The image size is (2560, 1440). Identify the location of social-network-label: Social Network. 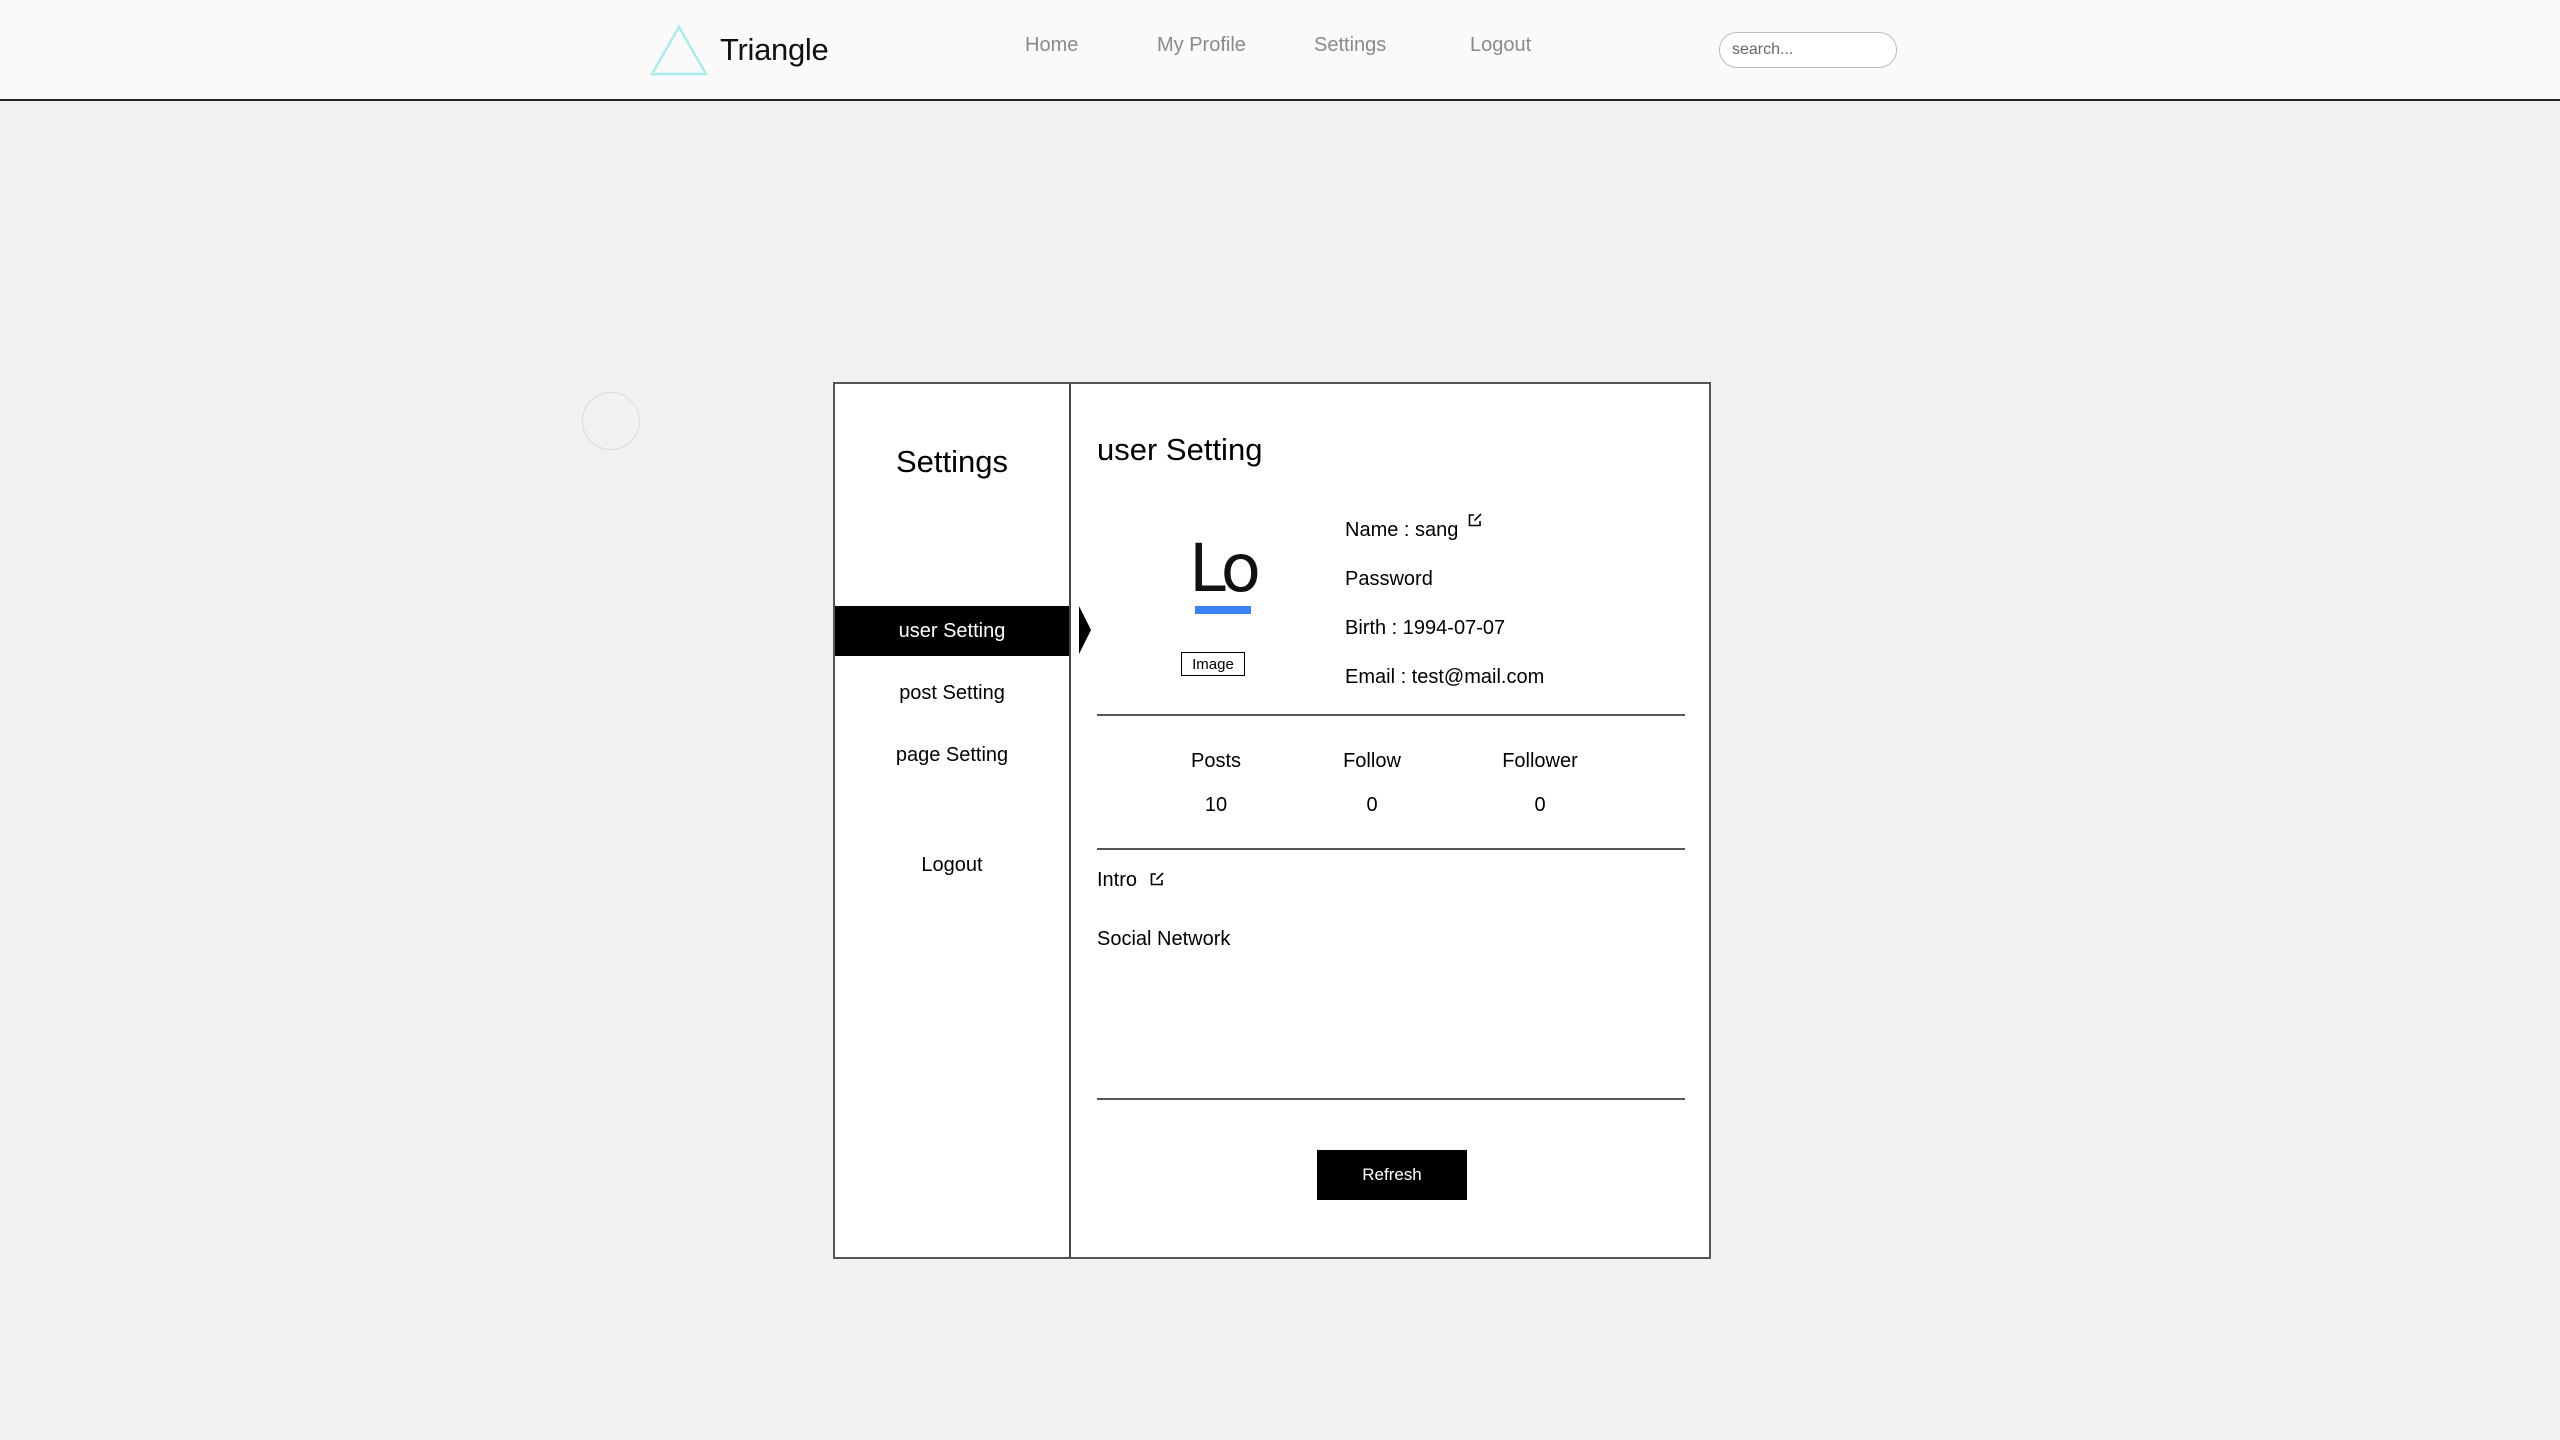
(1164, 939).